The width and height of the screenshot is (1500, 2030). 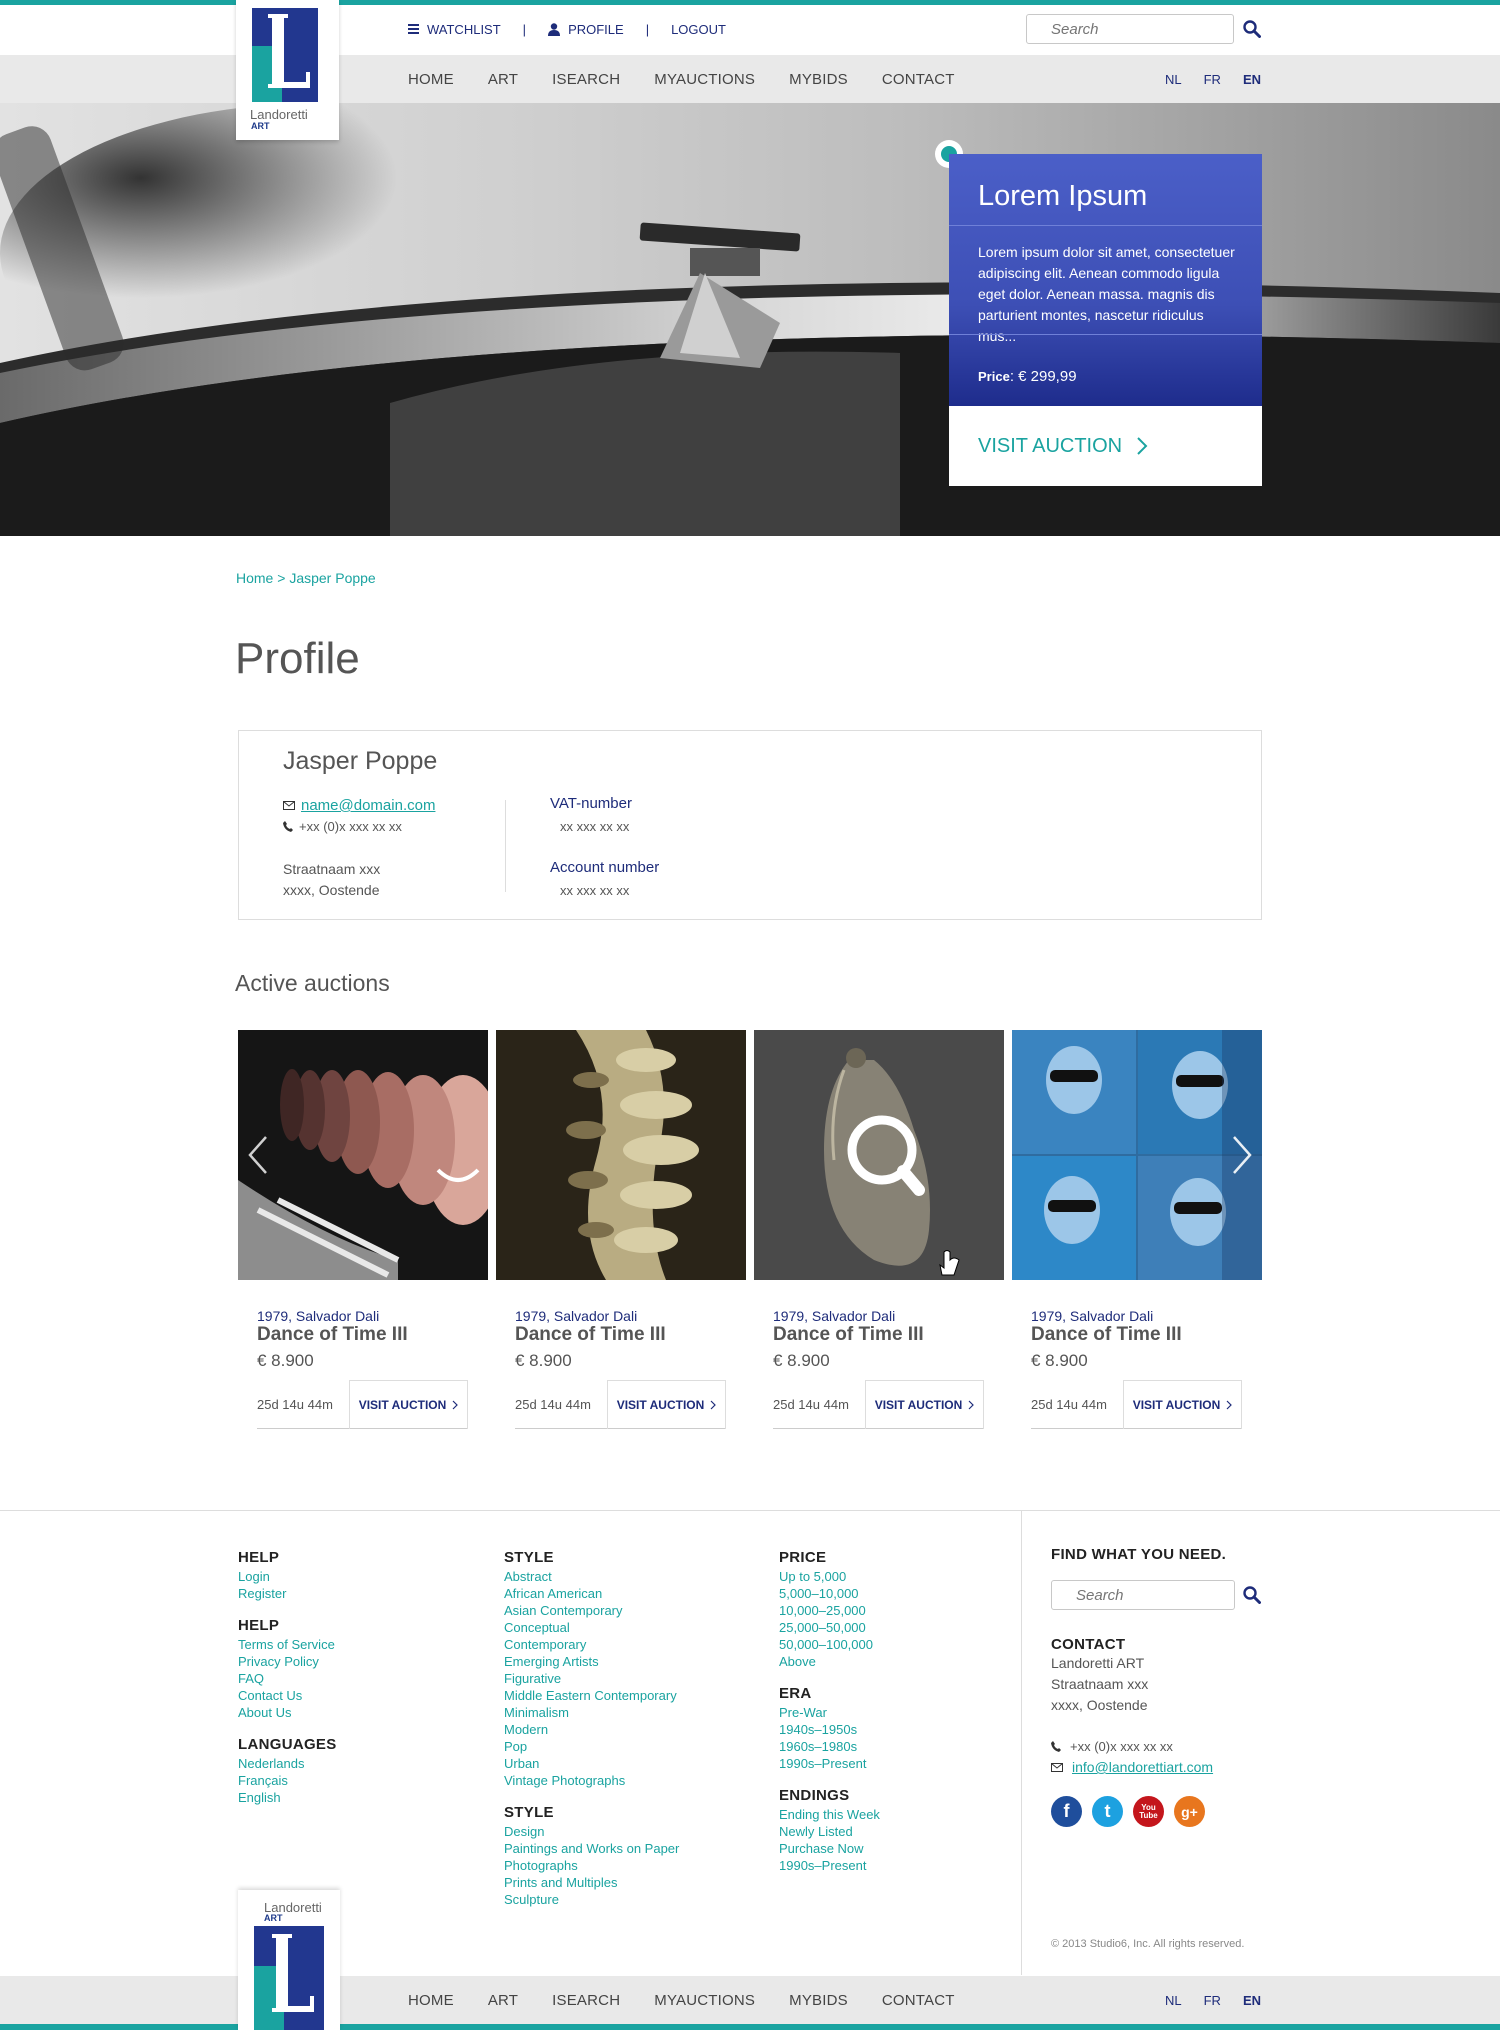 I want to click on footer-link: Nederlands, so click(x=287, y=1763).